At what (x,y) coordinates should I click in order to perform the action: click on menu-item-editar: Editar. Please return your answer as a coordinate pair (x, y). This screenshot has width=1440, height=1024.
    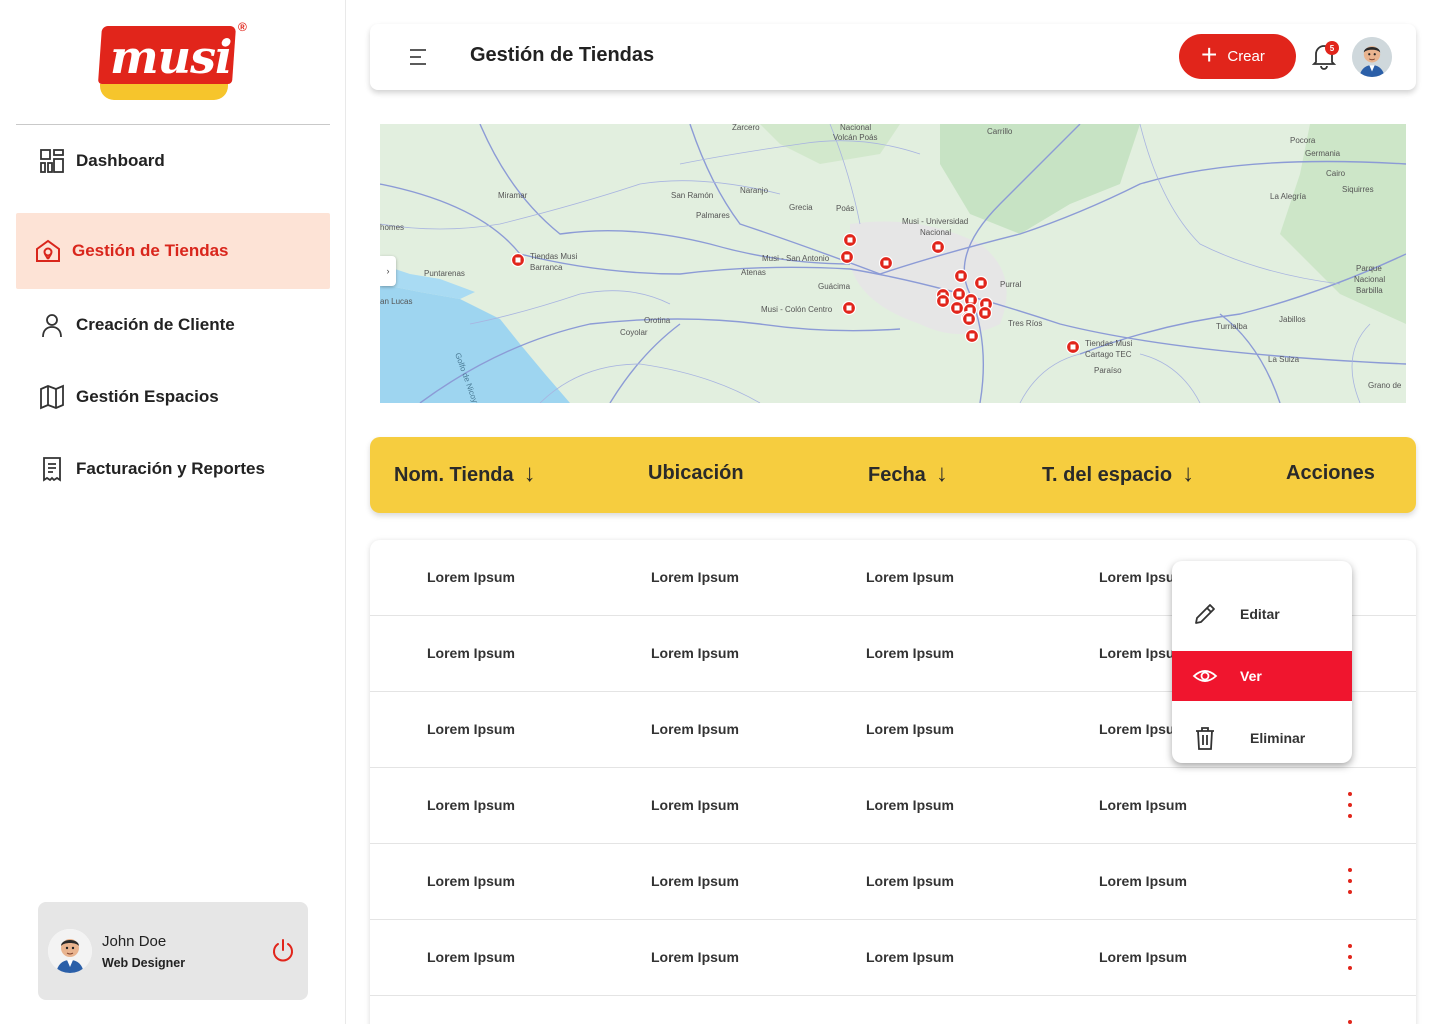
    Looking at the image, I should click on (1262, 614).